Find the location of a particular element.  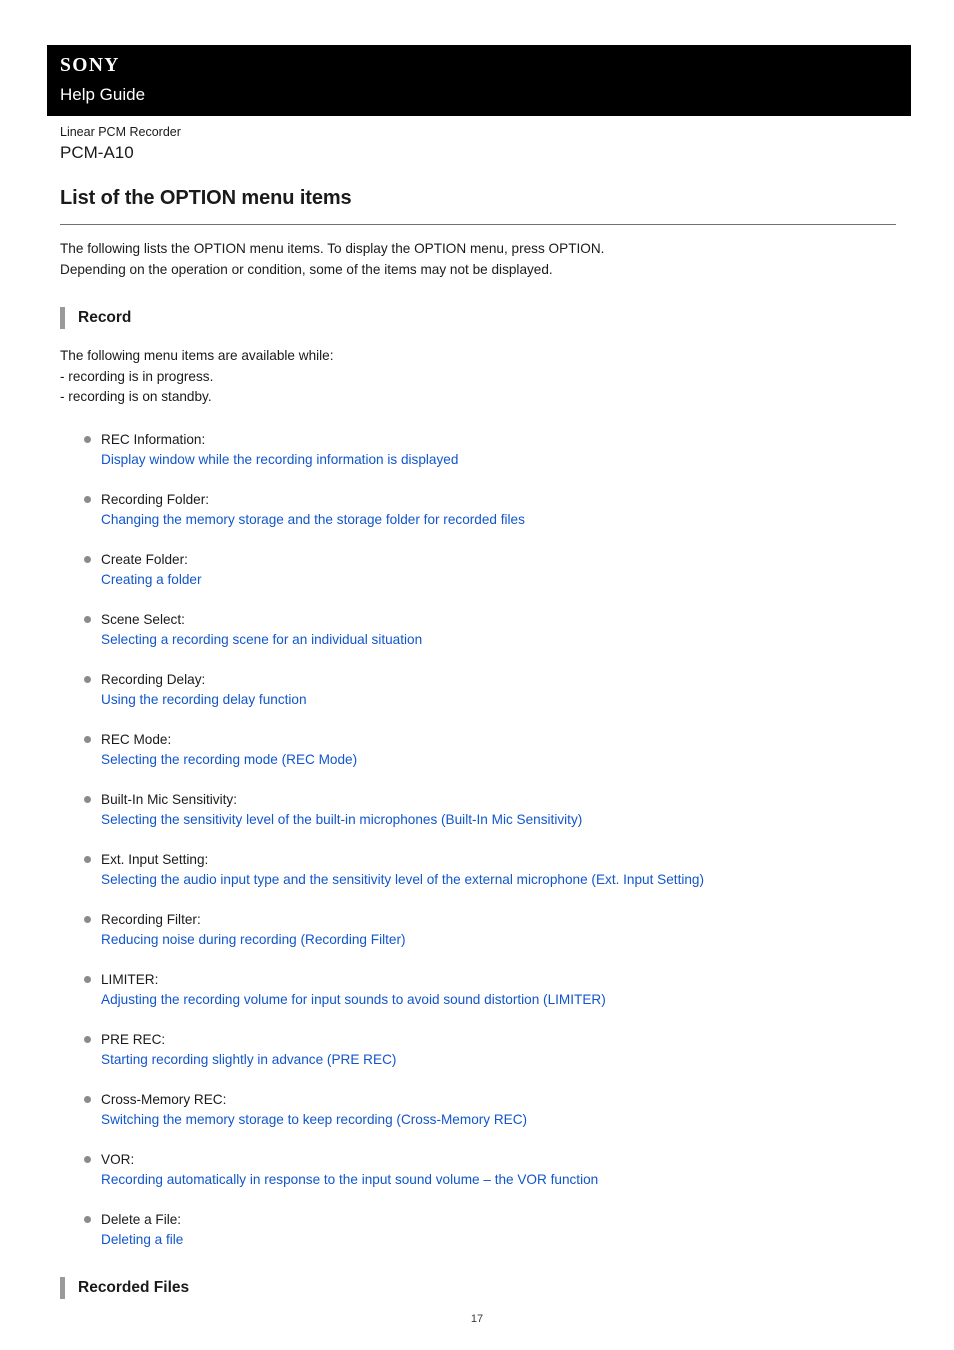

section-heading-record: Record is located at coordinates (478, 318).